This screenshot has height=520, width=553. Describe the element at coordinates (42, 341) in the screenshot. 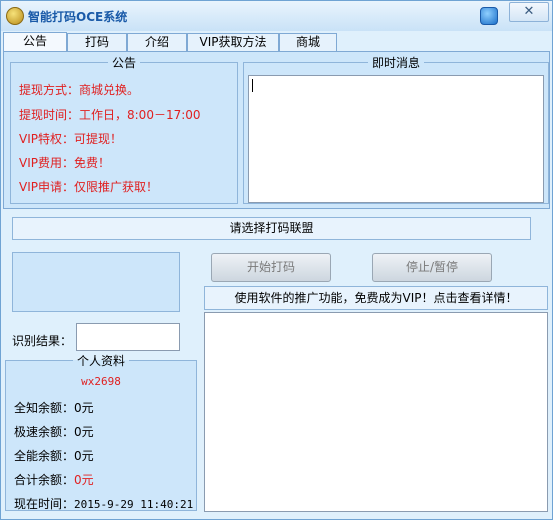

I see `result-label: 识别结果：` at that location.